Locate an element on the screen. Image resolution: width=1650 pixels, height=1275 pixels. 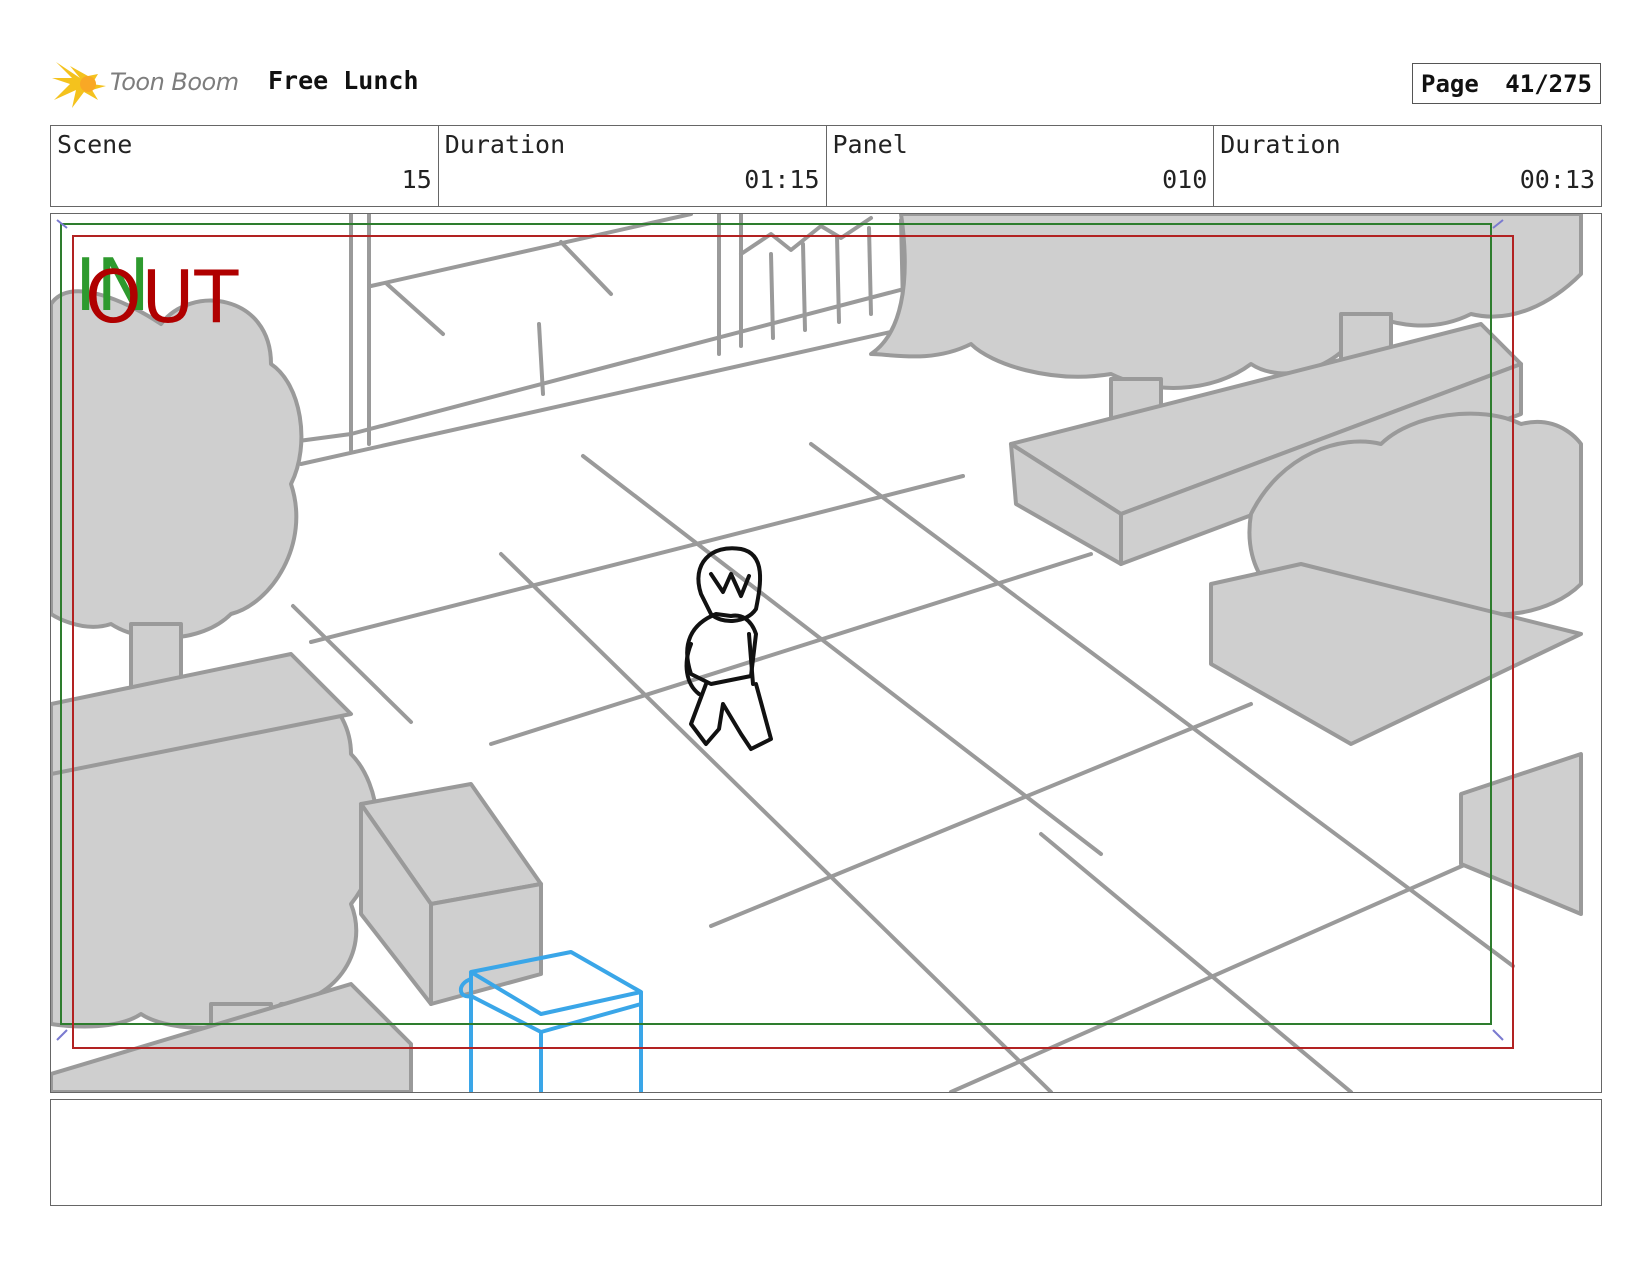
panel-duration-value: 00:13 is located at coordinates (1557, 179).